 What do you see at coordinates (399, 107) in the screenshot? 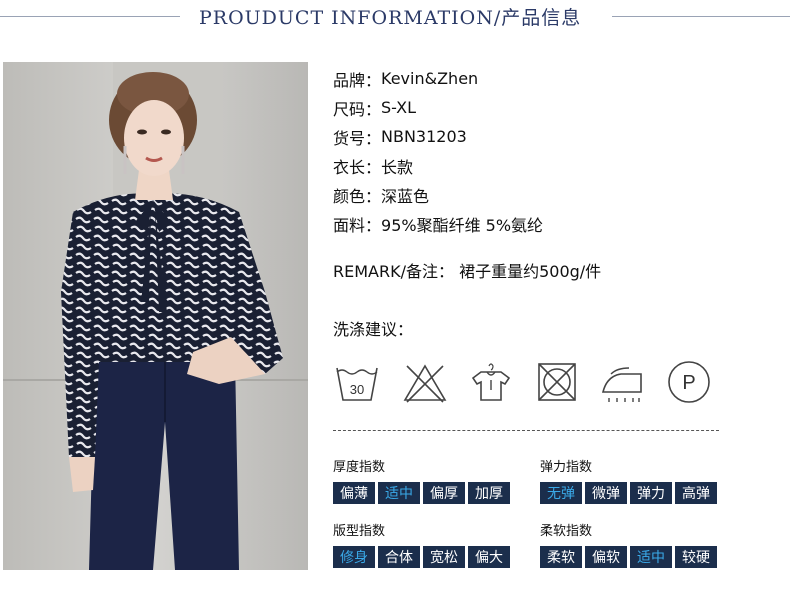
I see `spec-value: S-XL` at bounding box center [399, 107].